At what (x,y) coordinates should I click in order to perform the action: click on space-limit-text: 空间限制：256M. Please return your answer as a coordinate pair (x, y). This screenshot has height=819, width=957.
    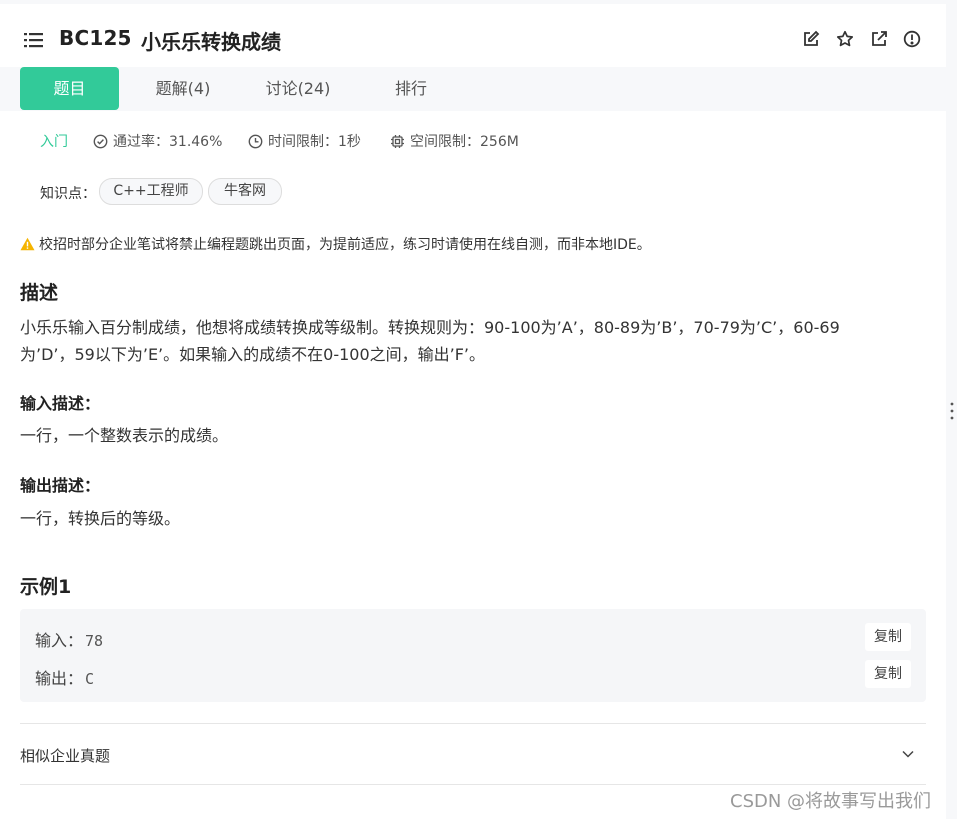
    Looking at the image, I should click on (464, 142).